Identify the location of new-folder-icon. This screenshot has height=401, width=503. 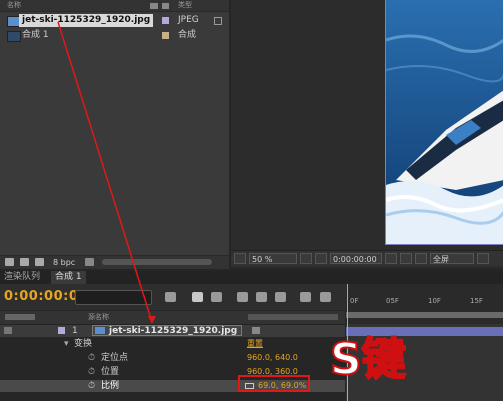
(24, 262).